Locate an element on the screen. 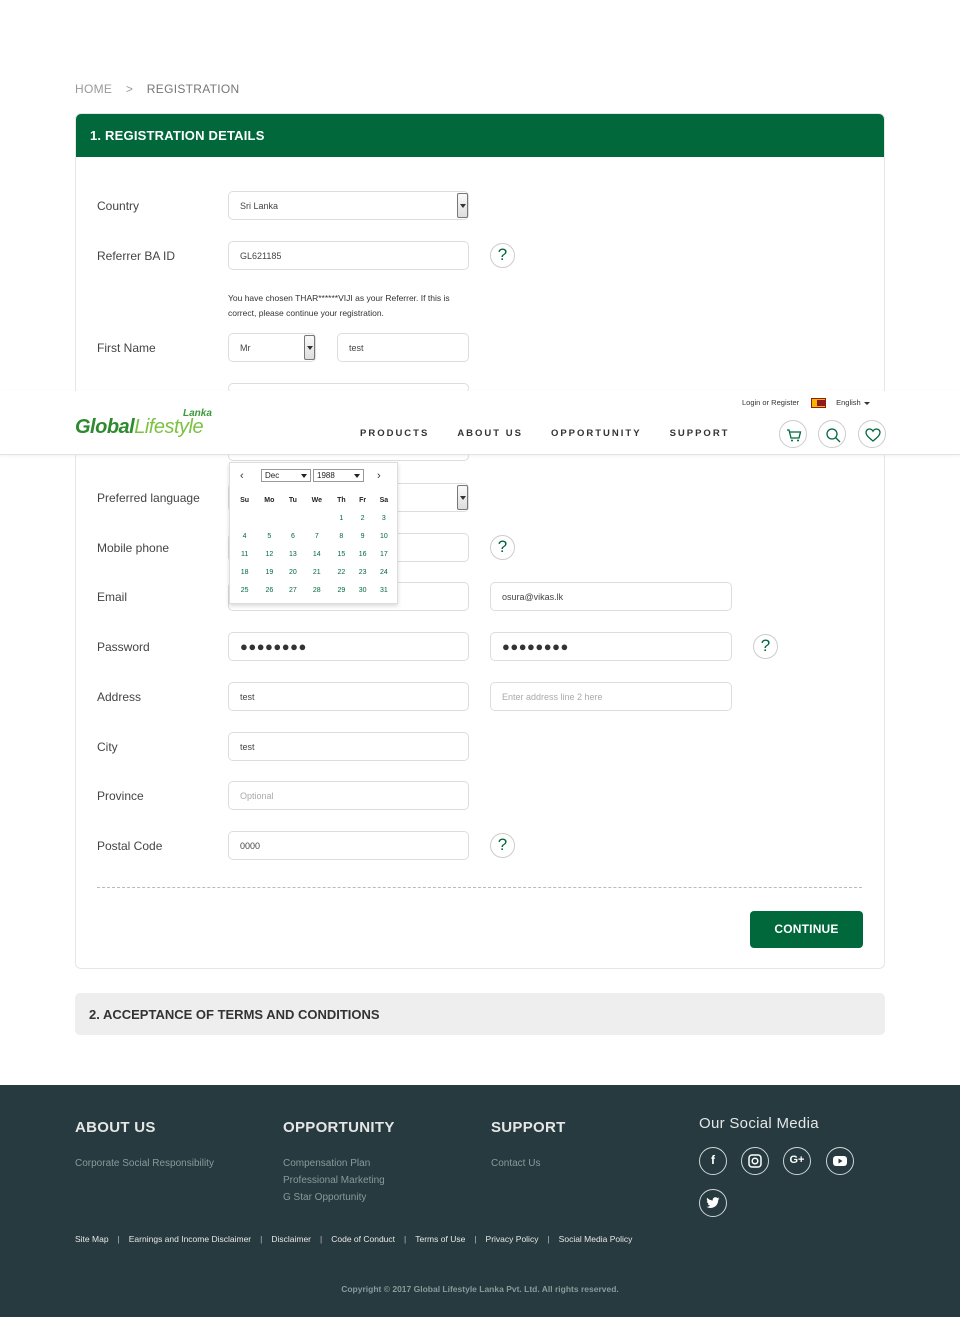  day-cell: 27 is located at coordinates (292, 590).